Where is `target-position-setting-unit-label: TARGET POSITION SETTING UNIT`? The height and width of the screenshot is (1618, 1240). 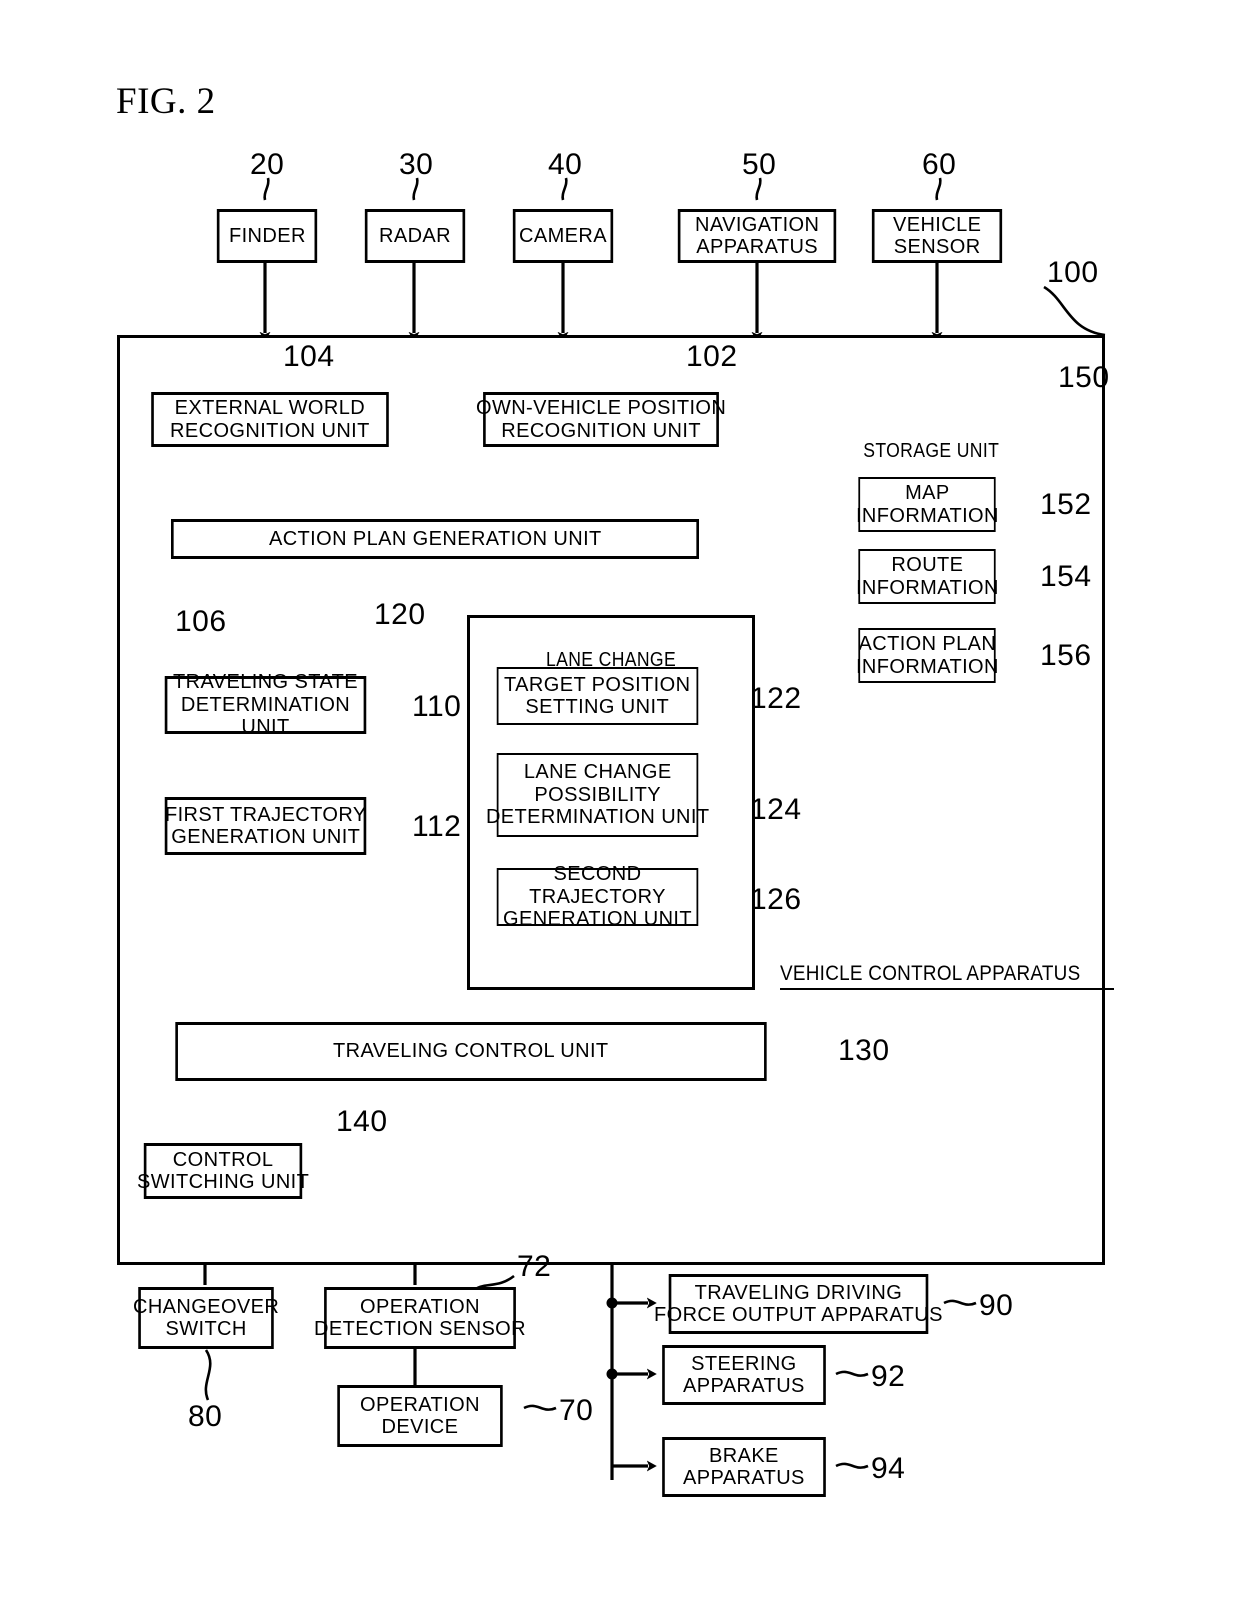 target-position-setting-unit-label: TARGET POSITION SETTING UNIT is located at coordinates (597, 695).